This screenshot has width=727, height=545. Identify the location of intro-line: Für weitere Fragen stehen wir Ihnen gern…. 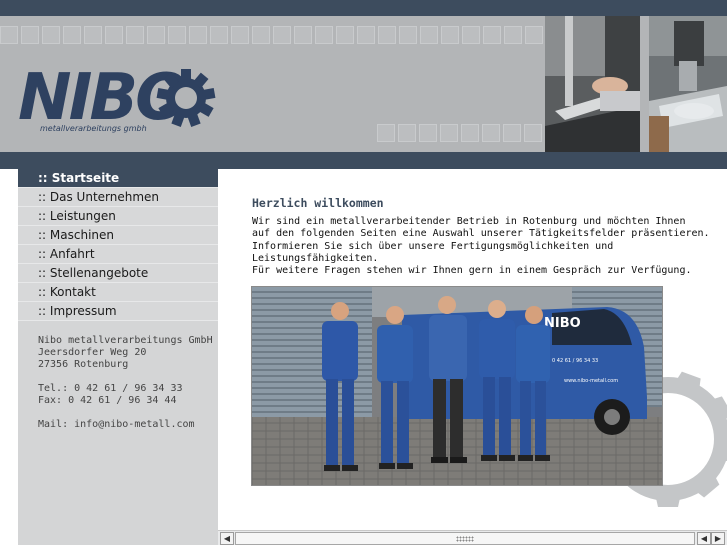
(472, 271).